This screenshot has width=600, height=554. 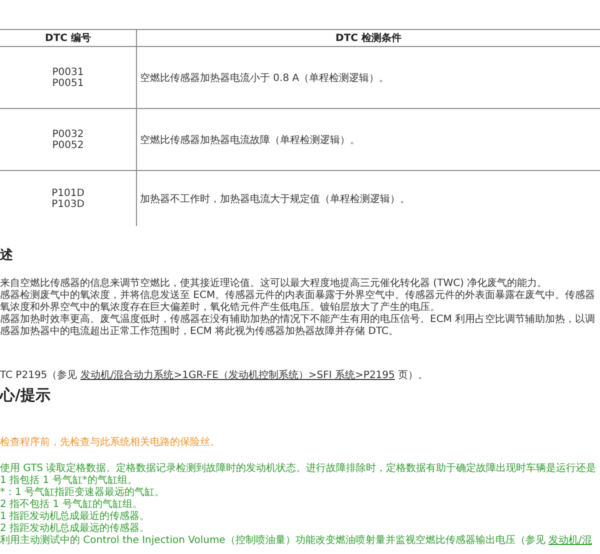 I want to click on dtc-code: P0032, so click(x=68, y=134).